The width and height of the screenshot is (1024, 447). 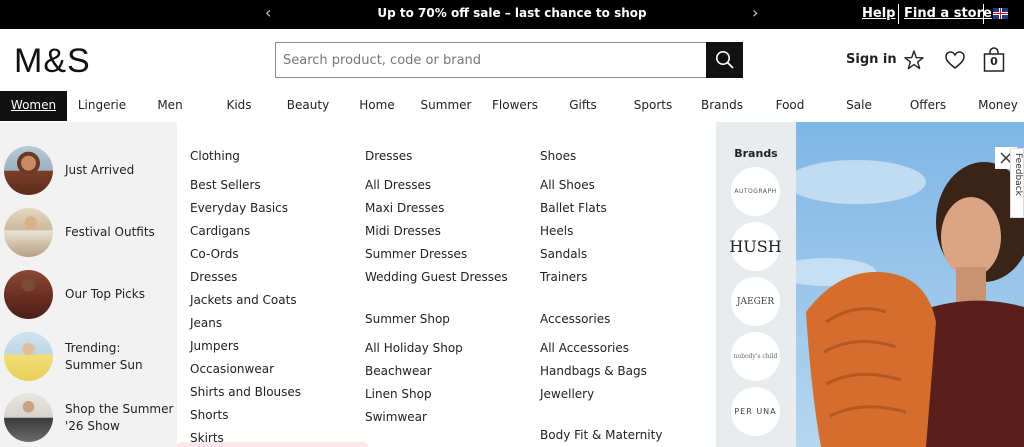 What do you see at coordinates (33, 106) in the screenshot?
I see `nav-women: Women` at bounding box center [33, 106].